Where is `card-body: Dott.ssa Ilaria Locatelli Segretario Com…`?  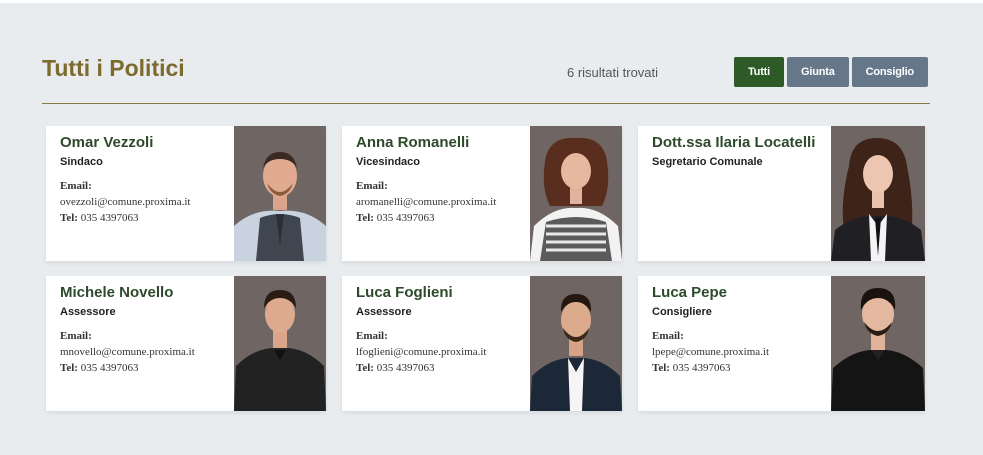
card-body: Dott.ssa Ilaria Locatelli Segretario Com… is located at coordinates (737, 151).